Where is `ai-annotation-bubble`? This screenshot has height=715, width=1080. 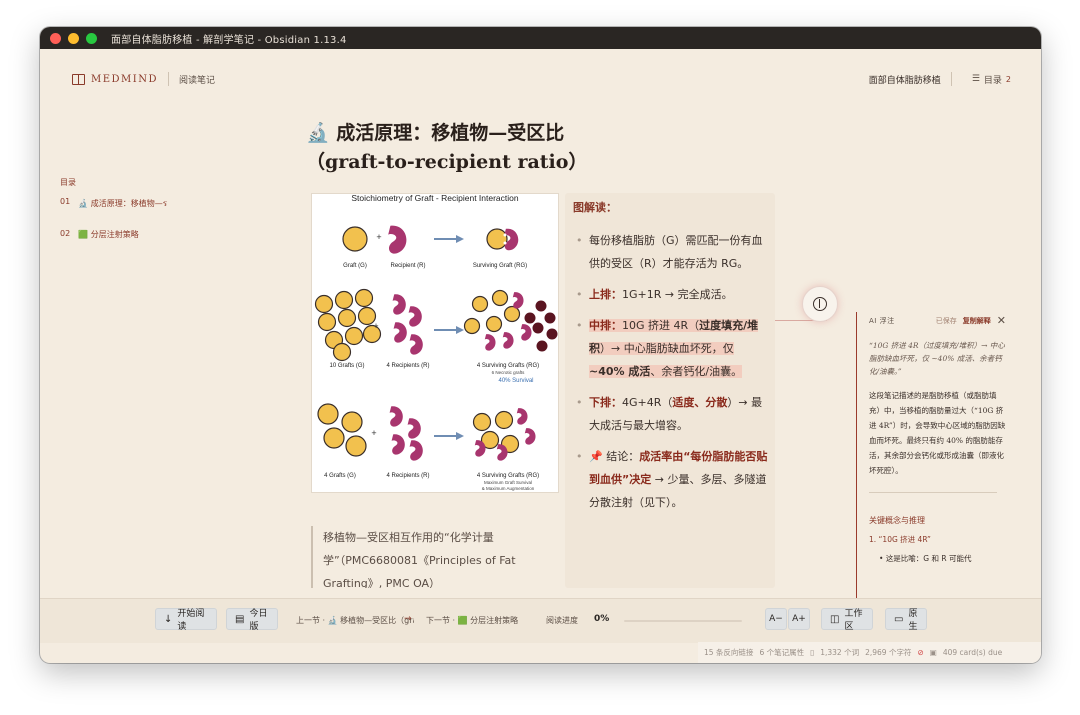 ai-annotation-bubble is located at coordinates (820, 304).